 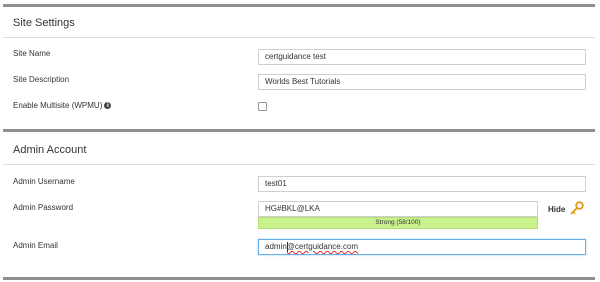 I want to click on site-description-input: Worlds Best Tutorials, so click(x=422, y=82).